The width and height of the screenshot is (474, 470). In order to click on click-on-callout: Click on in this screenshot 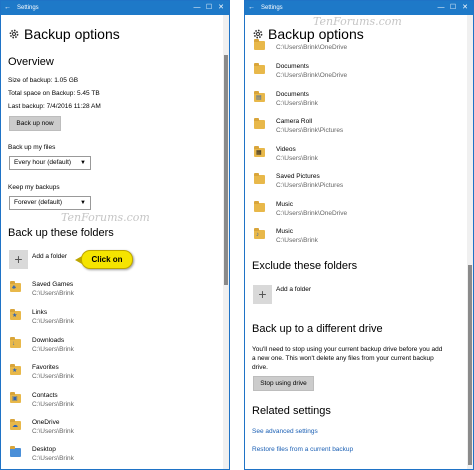, I will do `click(104, 259)`.